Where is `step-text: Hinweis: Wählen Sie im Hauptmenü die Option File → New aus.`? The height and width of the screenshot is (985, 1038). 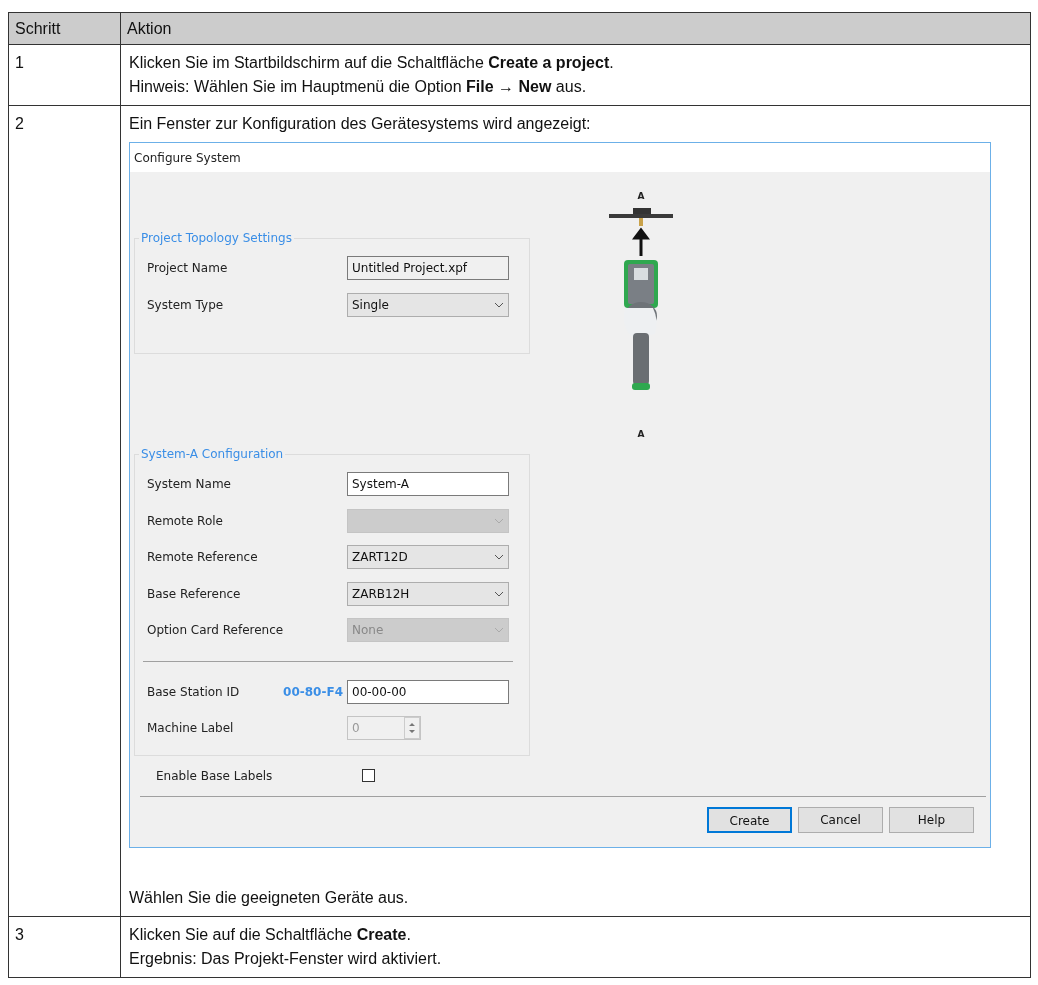
step-text: Hinweis: Wählen Sie im Hauptmenü die Option File → New aus. is located at coordinates (358, 87).